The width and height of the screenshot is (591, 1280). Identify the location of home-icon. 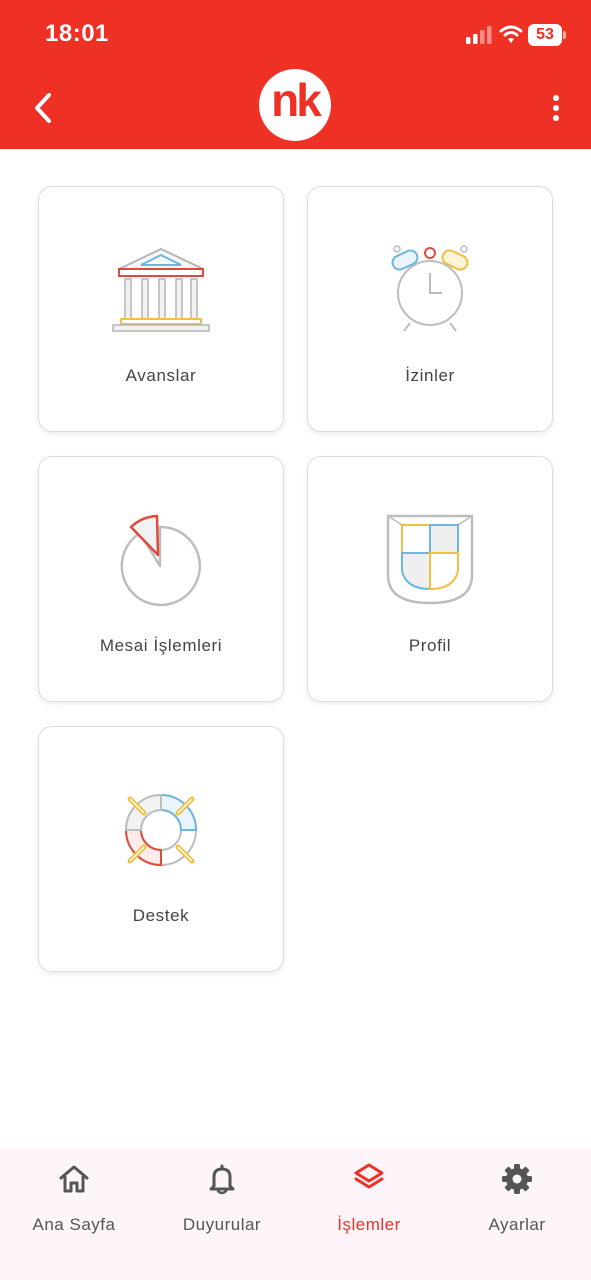
(74, 1179).